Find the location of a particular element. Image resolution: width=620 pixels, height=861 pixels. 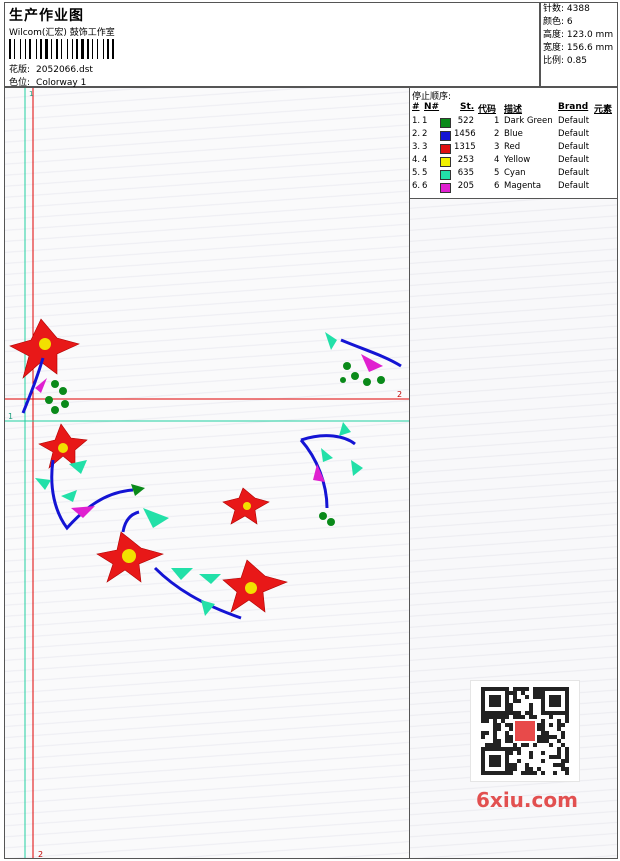

flower-small-center is located at coordinates (246, 506).